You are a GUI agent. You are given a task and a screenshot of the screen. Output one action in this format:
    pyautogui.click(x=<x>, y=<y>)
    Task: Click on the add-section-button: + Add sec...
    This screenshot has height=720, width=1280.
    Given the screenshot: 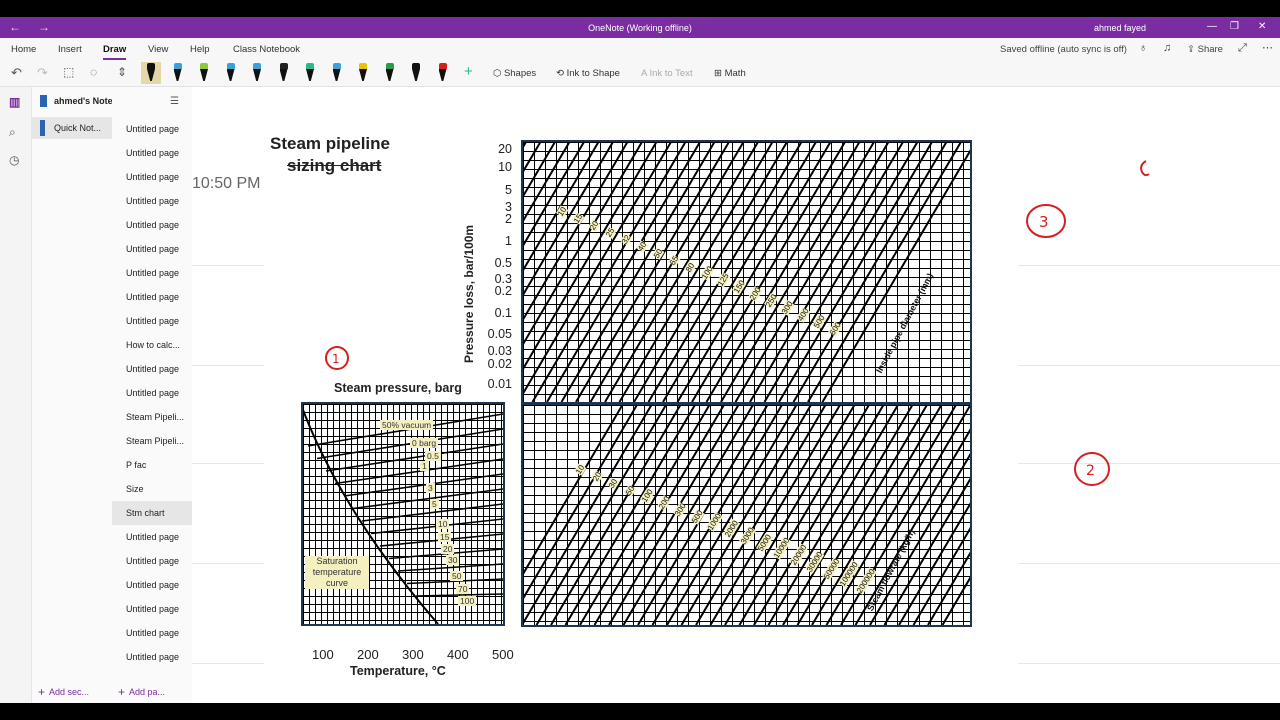 What is the action you would take?
    pyautogui.click(x=63, y=691)
    